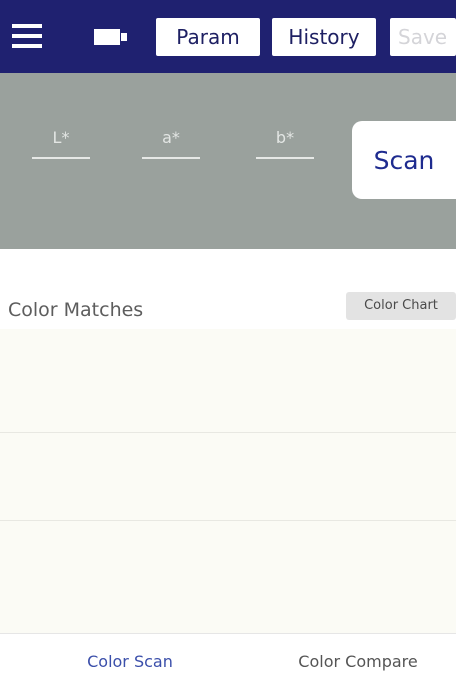 The height and width of the screenshot is (686, 456). Describe the element at coordinates (324, 37) in the screenshot. I see `history-button: History` at that location.